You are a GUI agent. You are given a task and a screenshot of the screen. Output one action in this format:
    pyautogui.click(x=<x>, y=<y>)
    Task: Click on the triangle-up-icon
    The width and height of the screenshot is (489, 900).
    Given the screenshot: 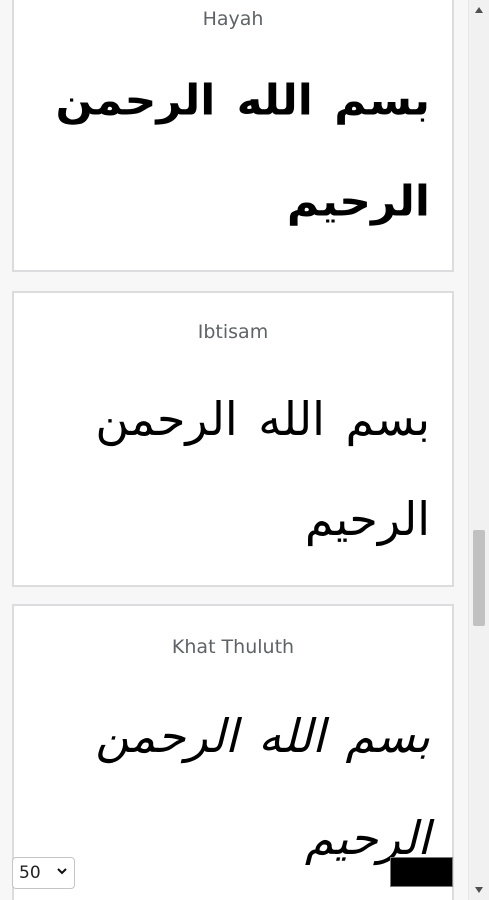 What is the action you would take?
    pyautogui.click(x=479, y=10)
    